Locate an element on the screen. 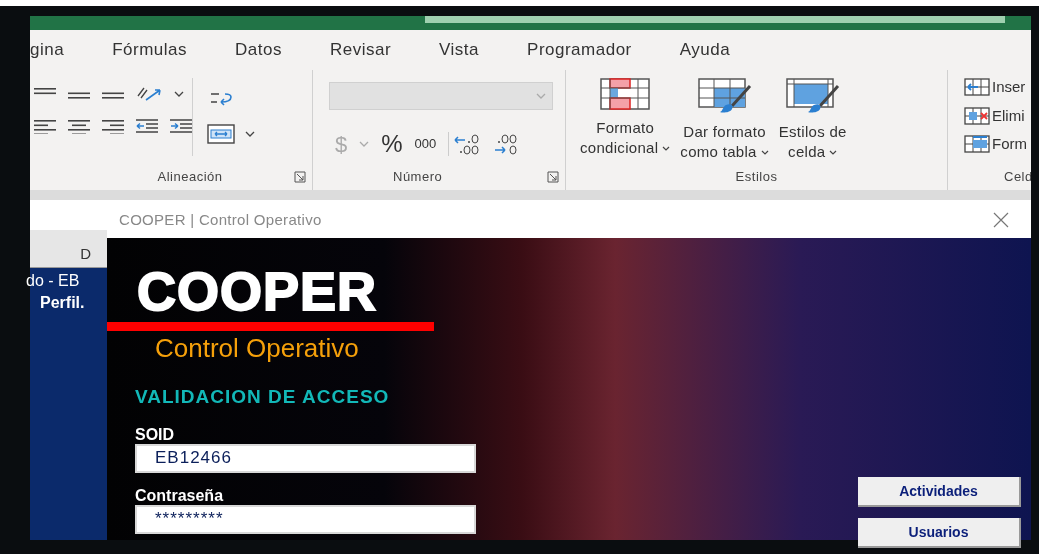 The image size is (1039, 554). decrease-decimal-icon is located at coordinates (506, 144).